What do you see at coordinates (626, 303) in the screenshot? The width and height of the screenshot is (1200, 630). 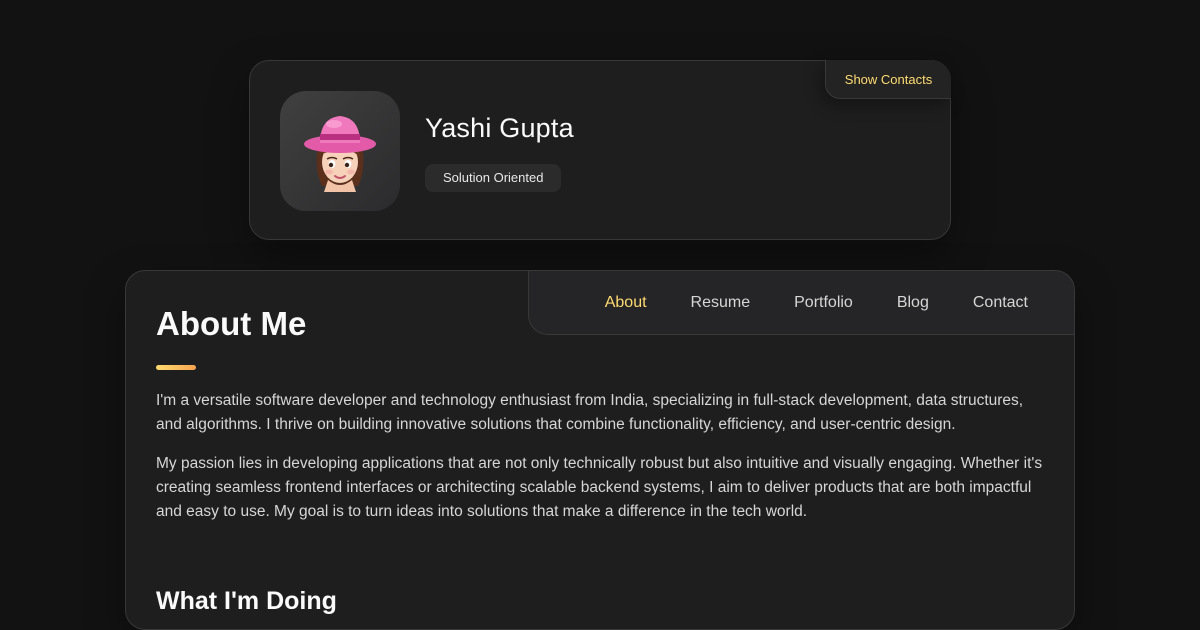 I see `nav-link-about: About` at bounding box center [626, 303].